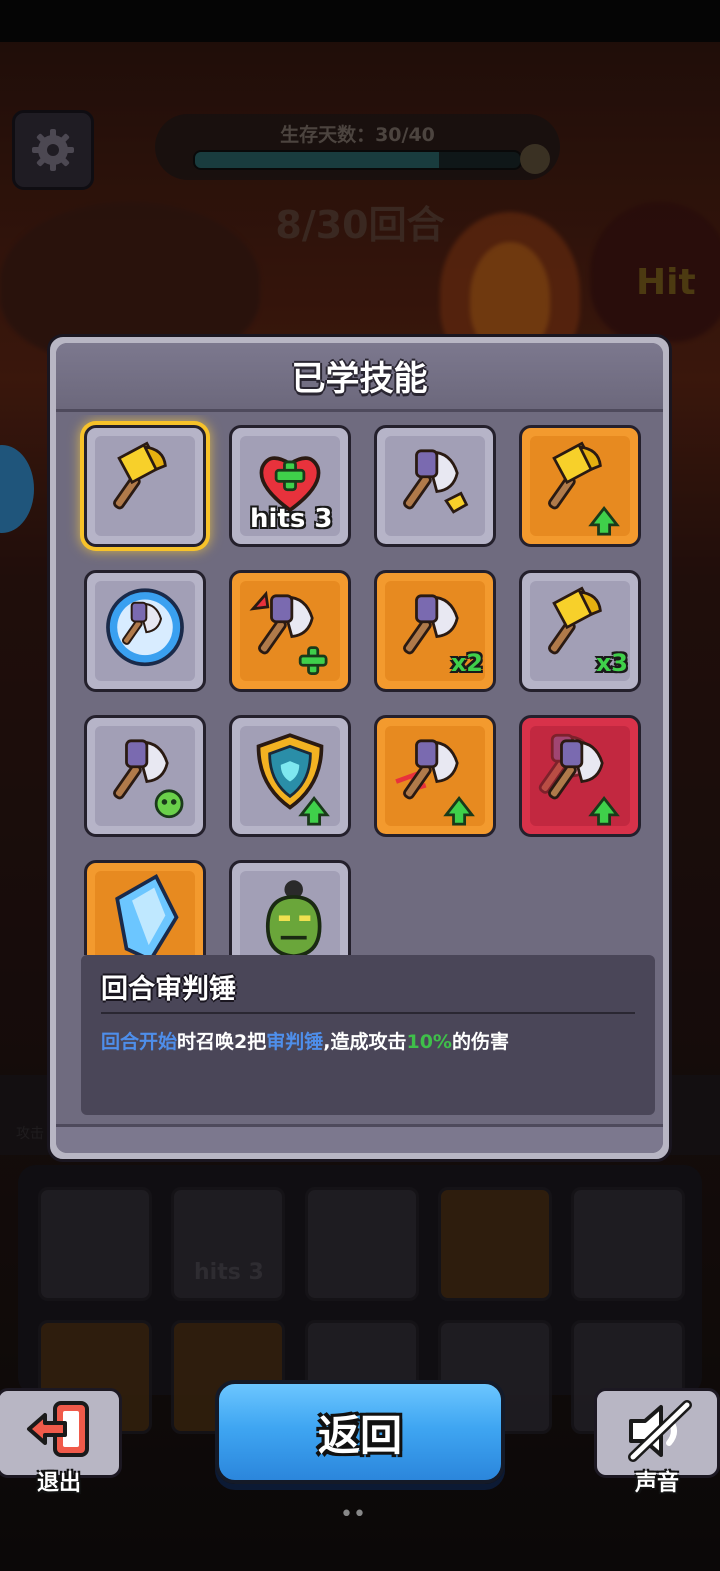  I want to click on description-divider, so click(368, 1013).